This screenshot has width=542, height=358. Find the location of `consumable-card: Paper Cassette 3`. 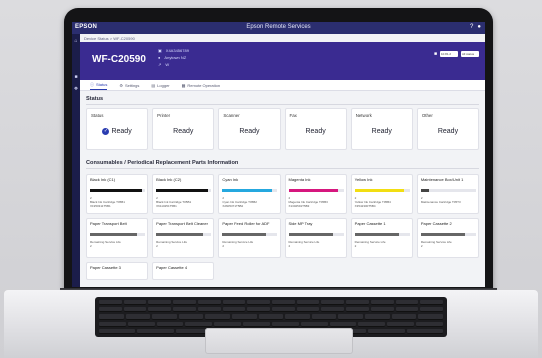

consumable-card: Paper Cassette 3 is located at coordinates (117, 271).